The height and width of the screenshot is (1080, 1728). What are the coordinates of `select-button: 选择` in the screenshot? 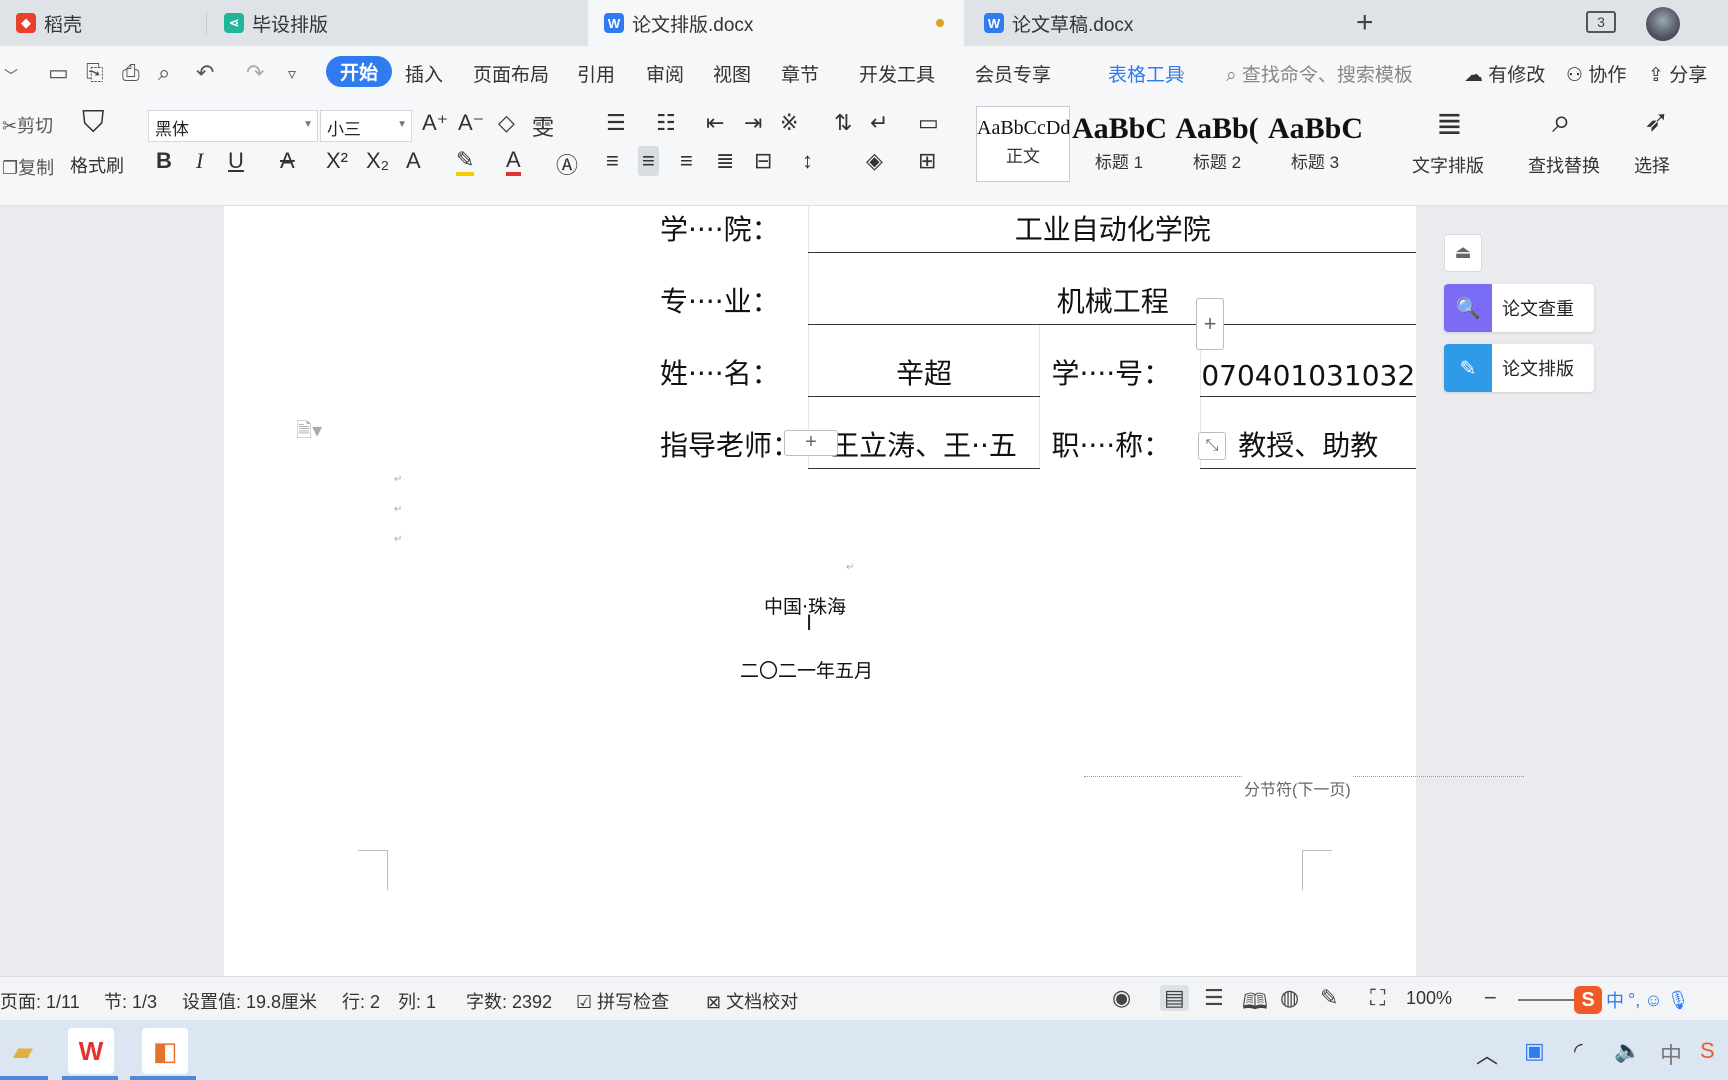 It's located at (1652, 165).